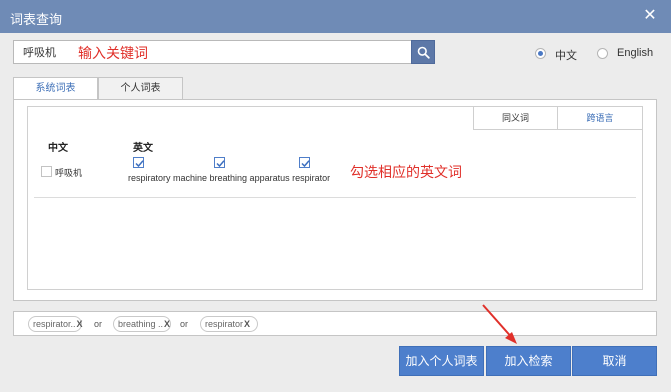  Describe the element at coordinates (406, 172) in the screenshot. I see `select-annotation: 勾选相应的英文词` at that location.